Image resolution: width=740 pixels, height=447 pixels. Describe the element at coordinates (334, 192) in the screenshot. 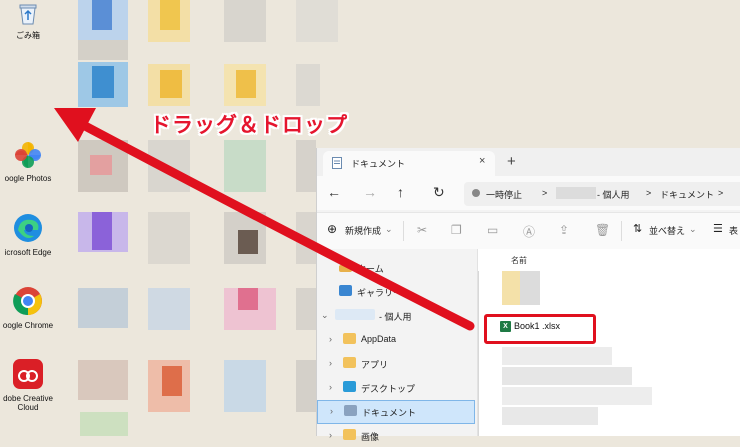

I see `back-button: ←` at that location.